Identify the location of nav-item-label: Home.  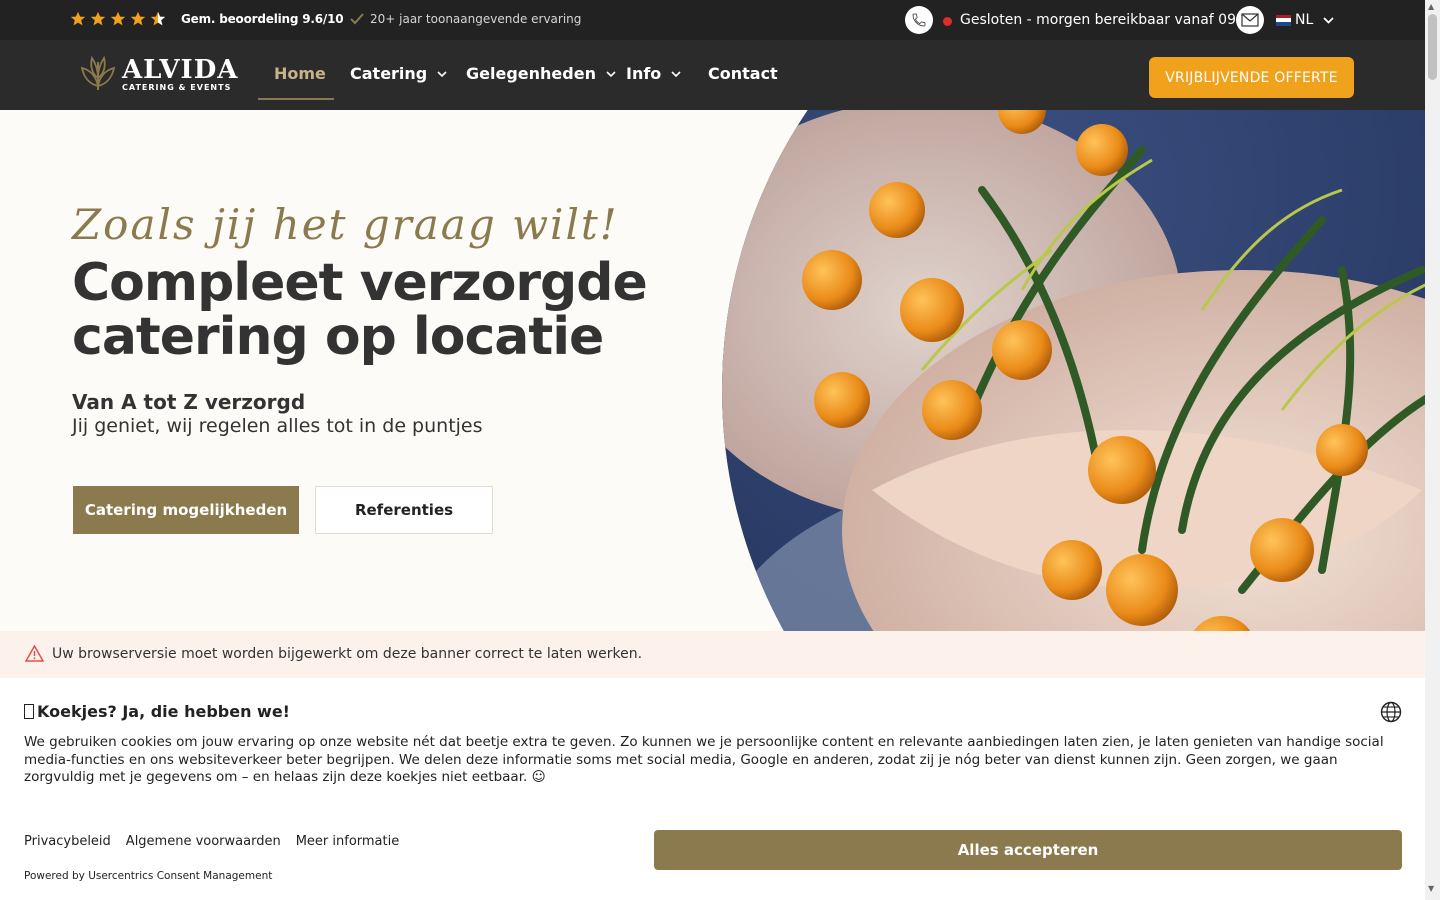
(300, 73).